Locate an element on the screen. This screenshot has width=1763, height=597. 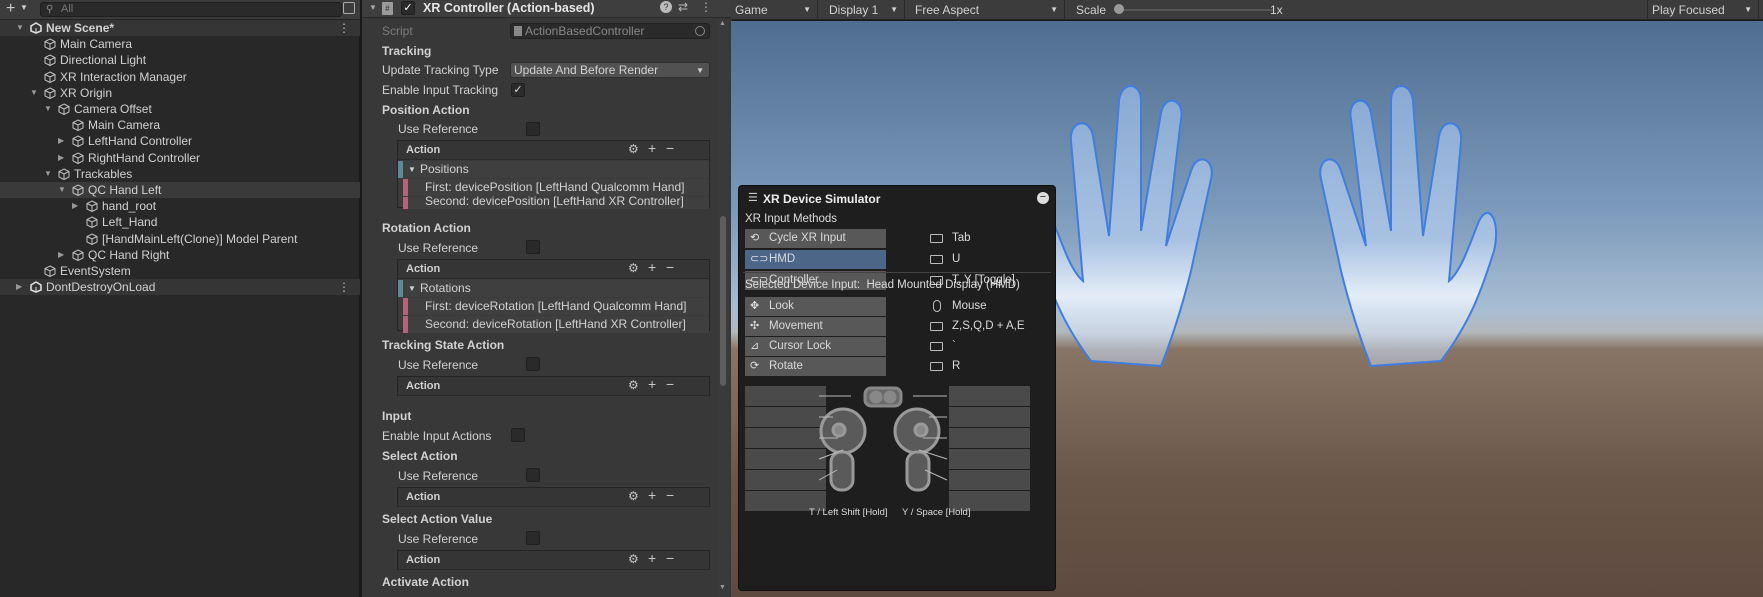
enable-input-actions-checkbox is located at coordinates (518, 435).